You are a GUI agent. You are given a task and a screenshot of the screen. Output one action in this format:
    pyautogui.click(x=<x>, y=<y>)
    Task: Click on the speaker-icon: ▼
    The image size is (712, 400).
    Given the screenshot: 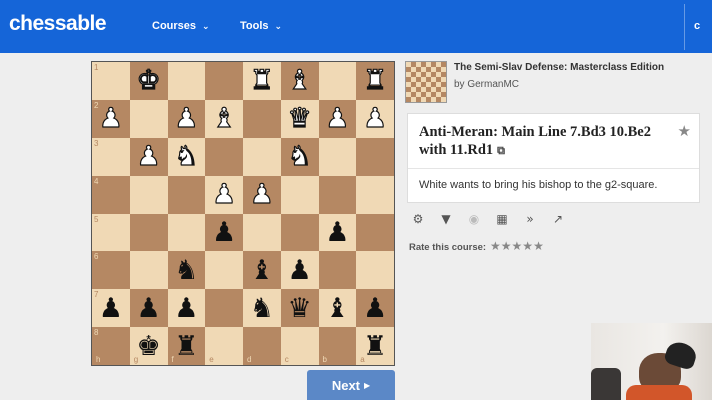 What is the action you would take?
    pyautogui.click(x=446, y=219)
    